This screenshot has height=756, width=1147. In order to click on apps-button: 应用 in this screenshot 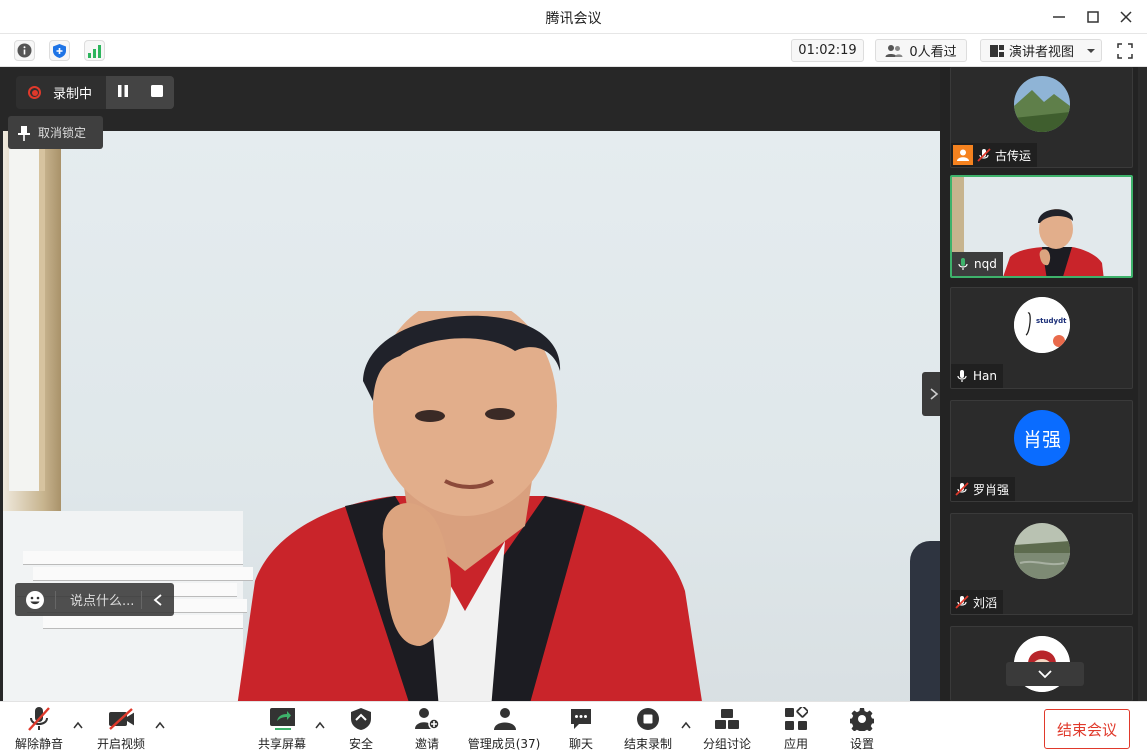, I will do `click(796, 729)`.